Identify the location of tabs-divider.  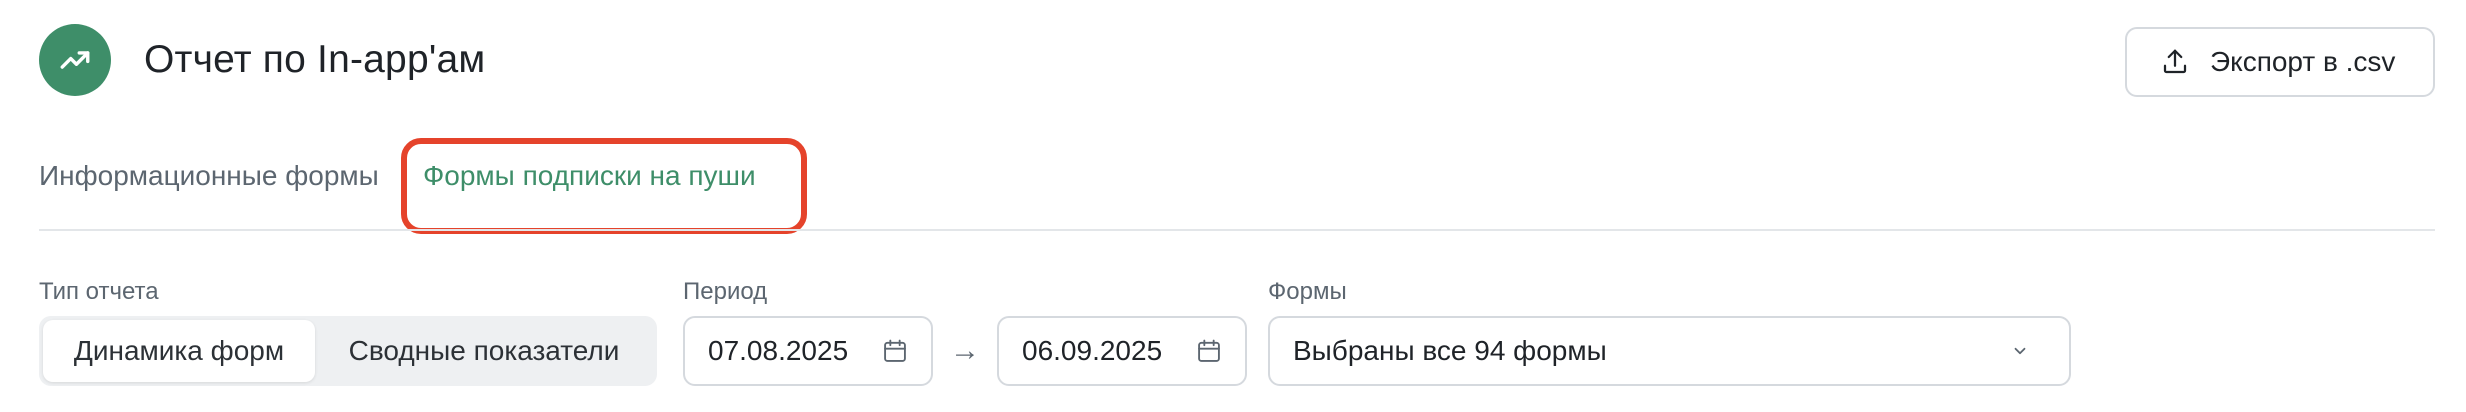
(1237, 230).